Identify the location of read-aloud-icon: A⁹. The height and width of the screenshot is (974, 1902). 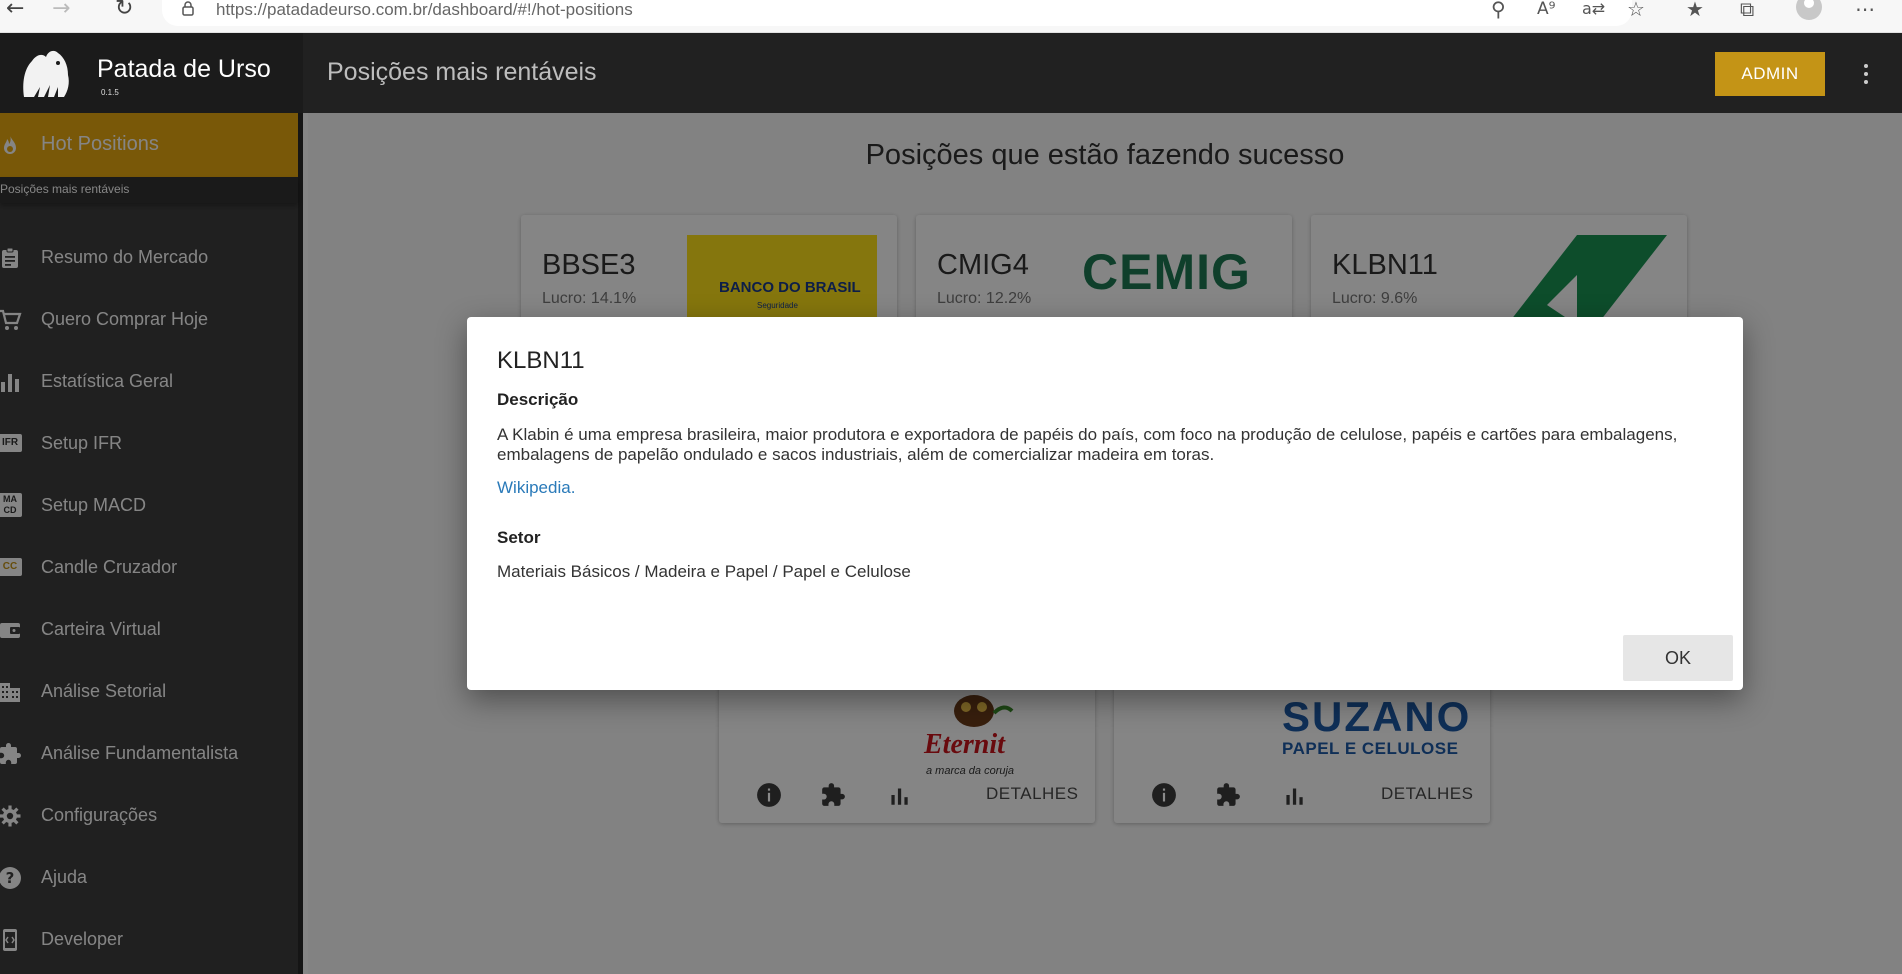
(1546, 9).